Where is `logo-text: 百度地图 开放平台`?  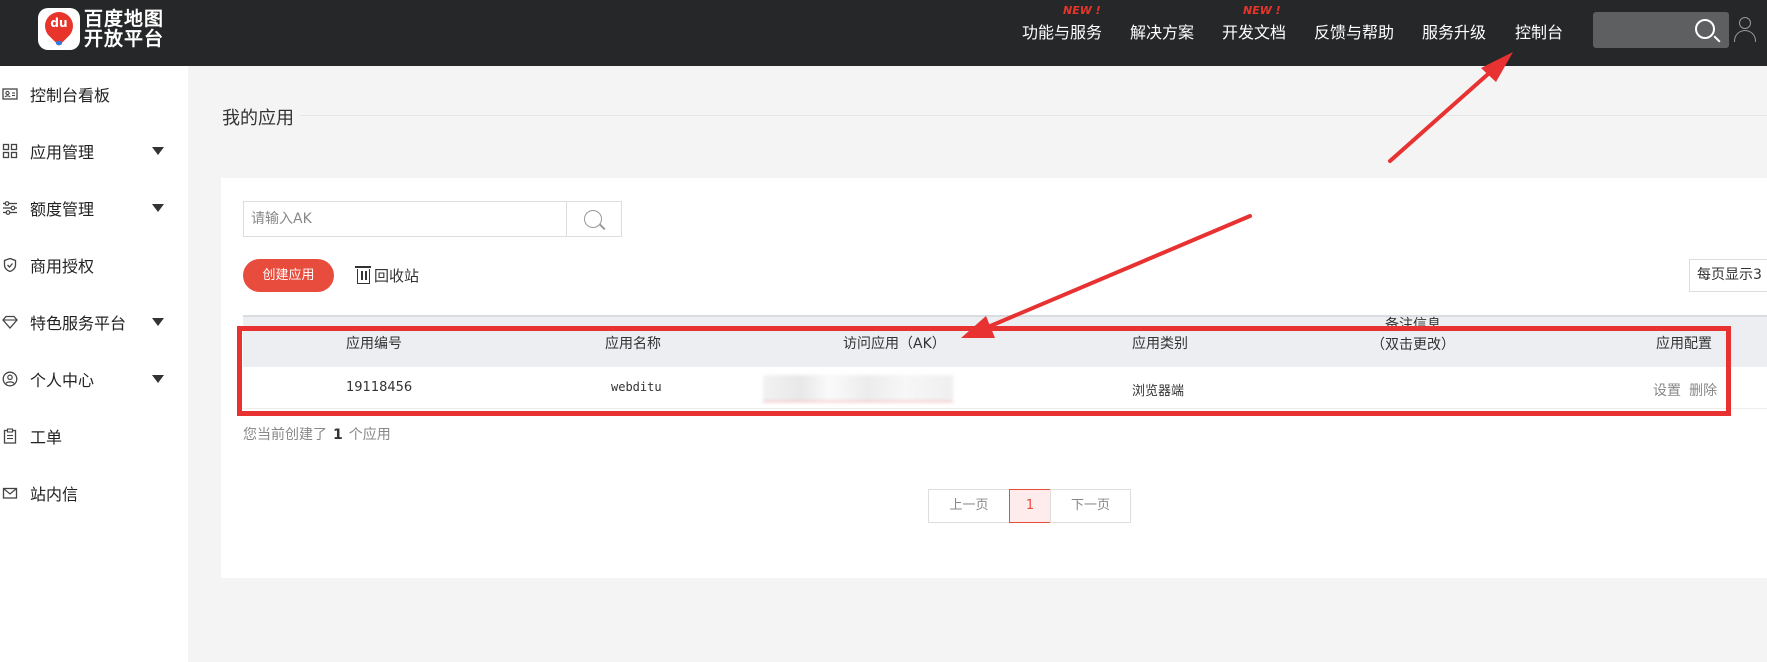 logo-text: 百度地图 开放平台 is located at coordinates (124, 29).